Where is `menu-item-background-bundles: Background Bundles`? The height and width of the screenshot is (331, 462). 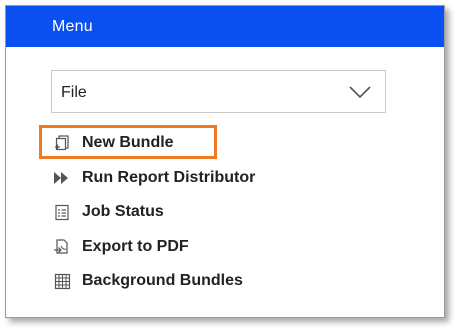 menu-item-background-bundles: Background Bundles is located at coordinates (147, 281).